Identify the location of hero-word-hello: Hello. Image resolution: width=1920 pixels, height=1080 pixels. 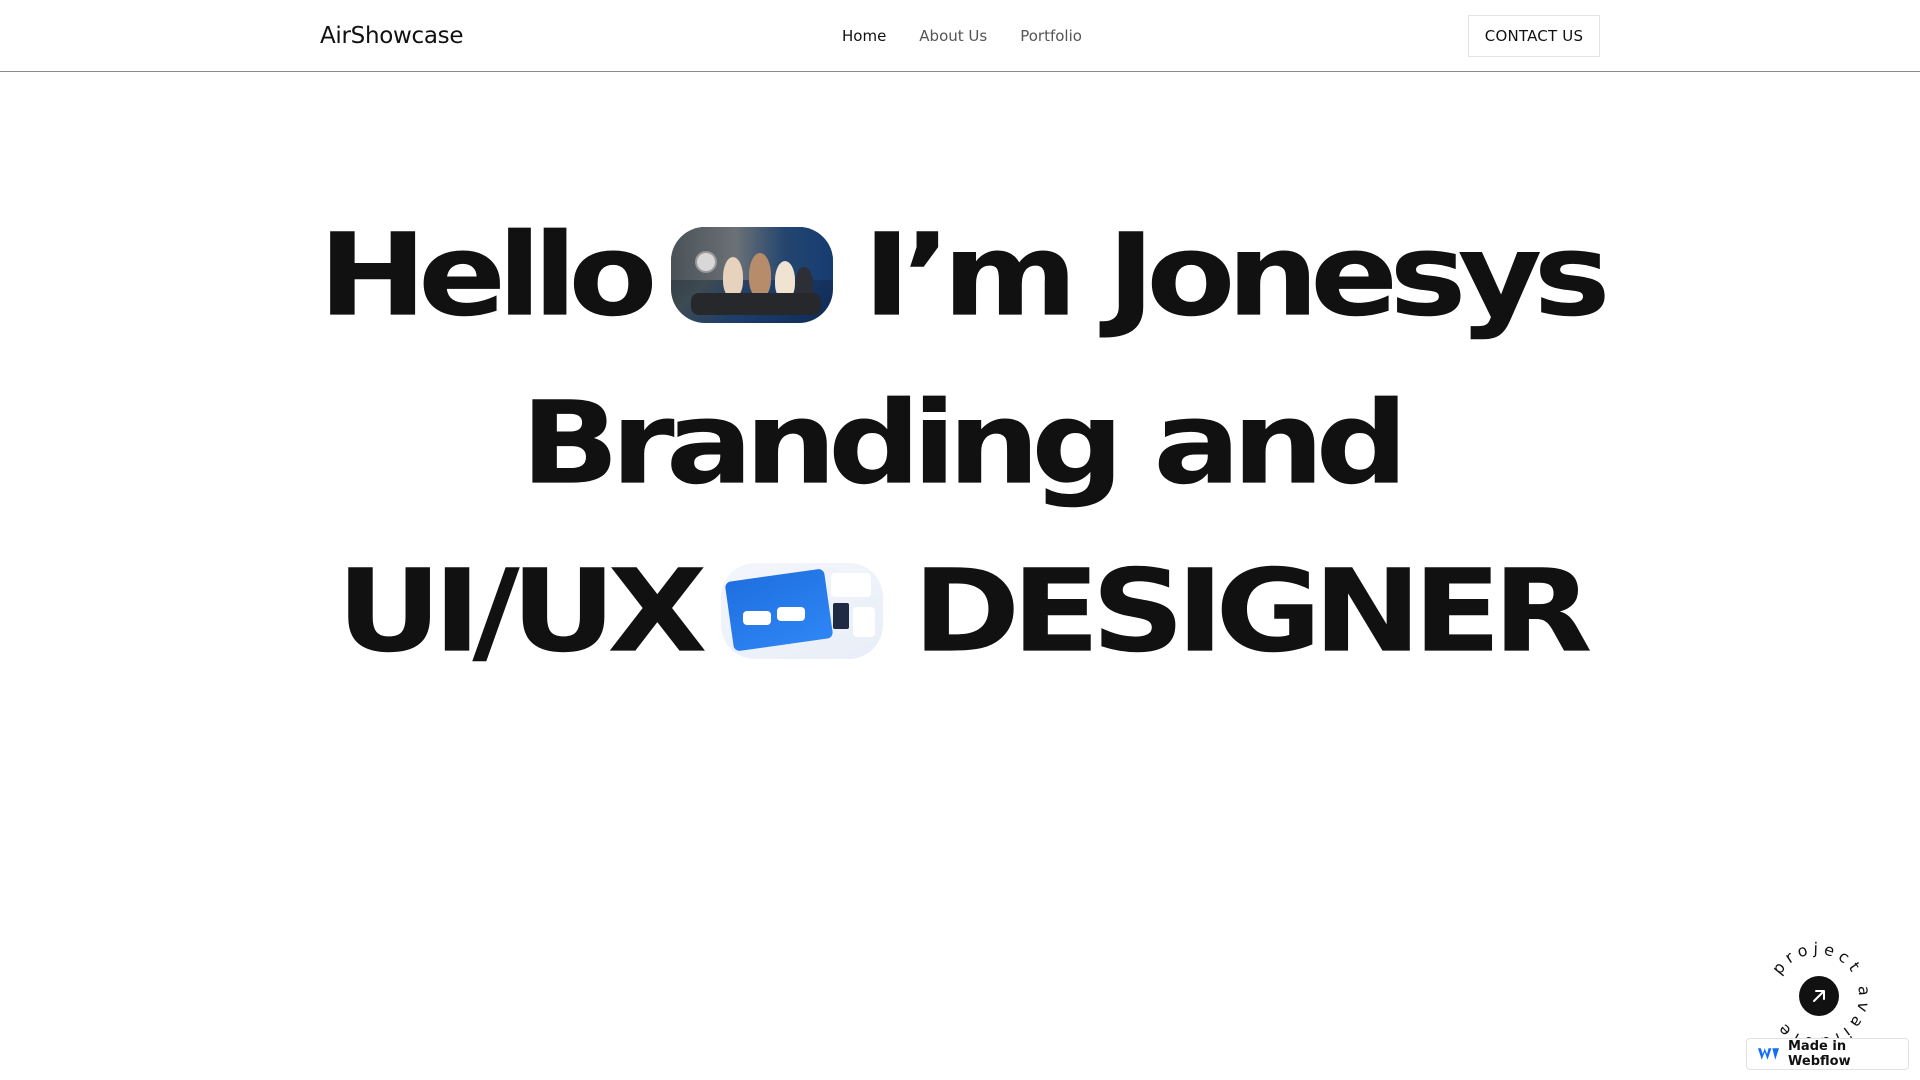
(487, 275).